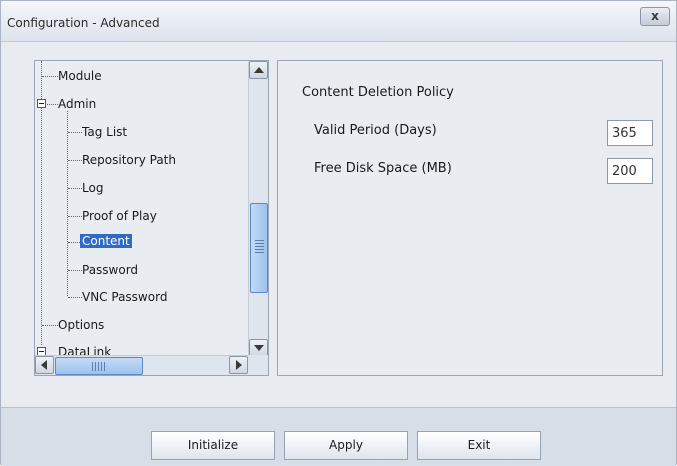  I want to click on arrow-right-icon, so click(239, 365).